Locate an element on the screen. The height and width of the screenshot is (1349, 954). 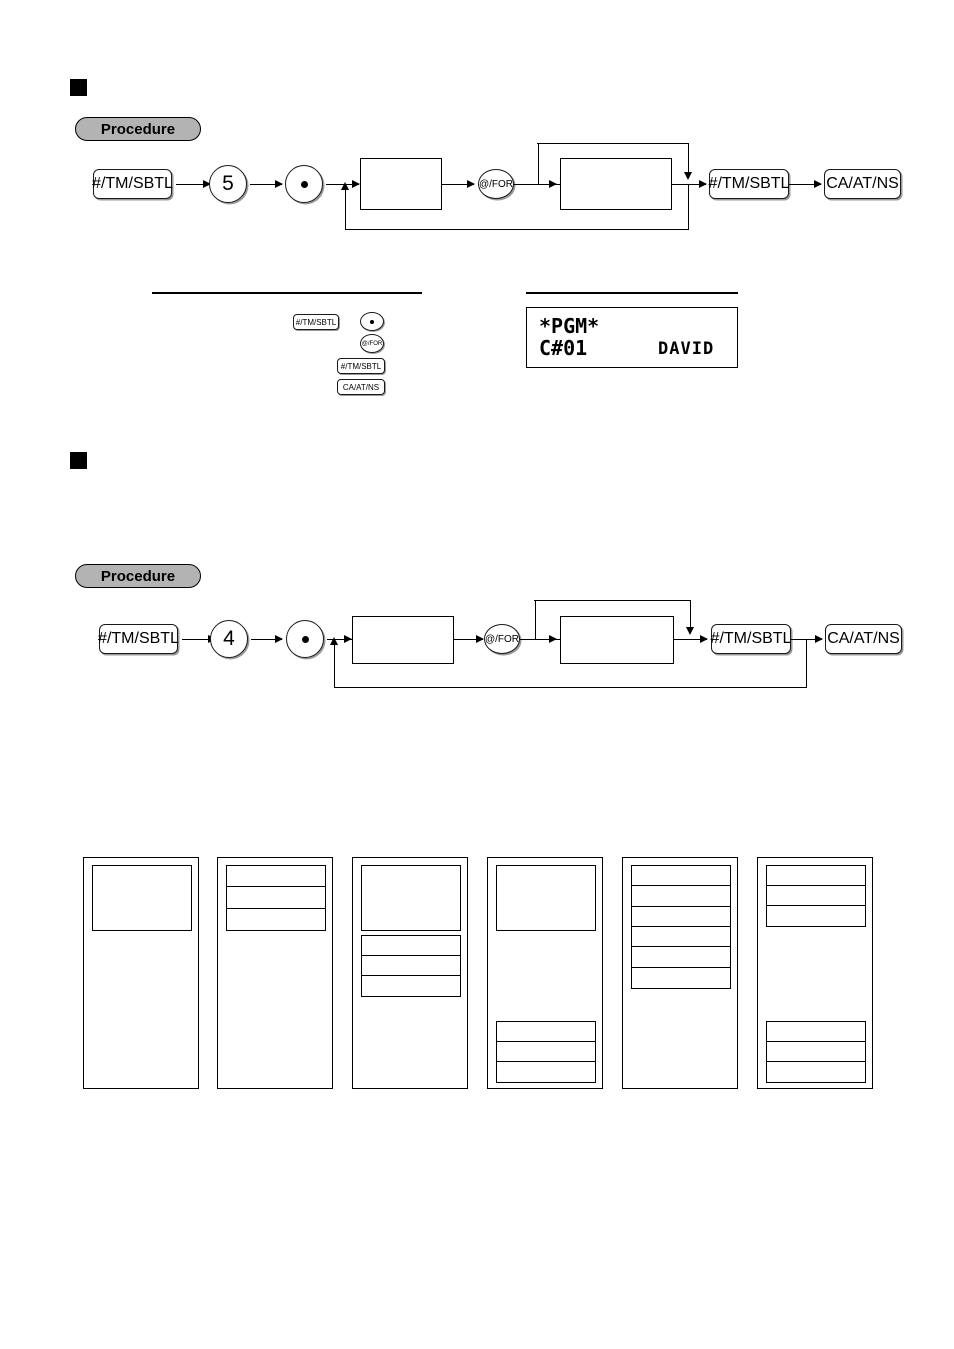
flow1-circle-five: 5 is located at coordinates (228, 184).